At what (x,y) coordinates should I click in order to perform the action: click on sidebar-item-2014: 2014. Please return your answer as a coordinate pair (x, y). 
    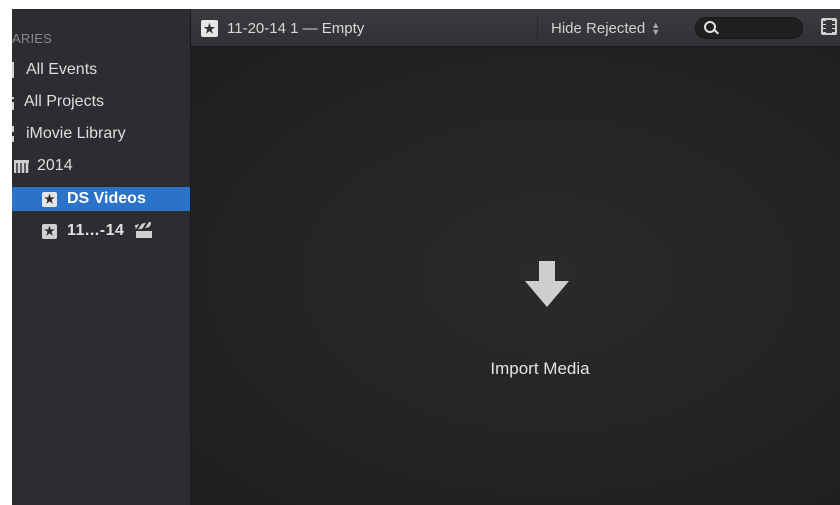
    Looking at the image, I should click on (42, 166).